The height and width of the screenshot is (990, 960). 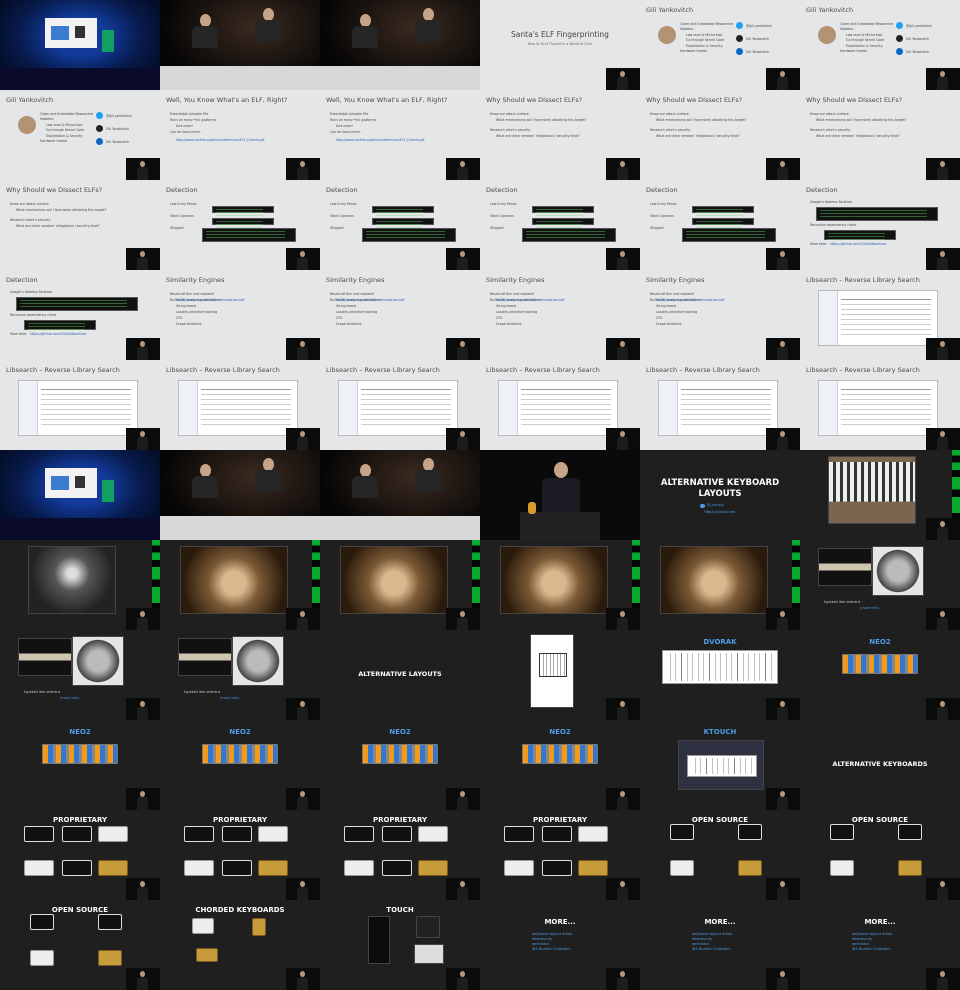 I want to click on slide-bullet: Know our attack surface, so click(x=829, y=114).